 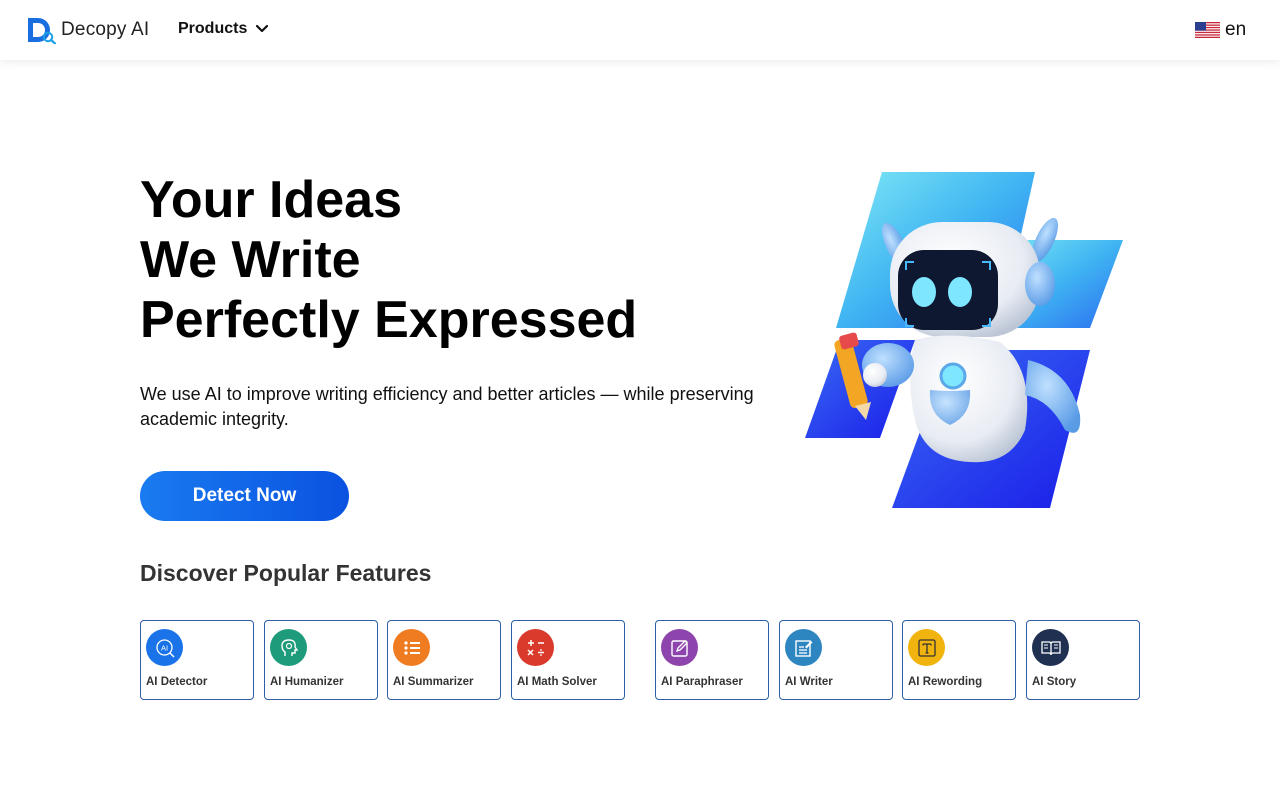 I want to click on feature-label: AI Story, so click(x=1054, y=682).